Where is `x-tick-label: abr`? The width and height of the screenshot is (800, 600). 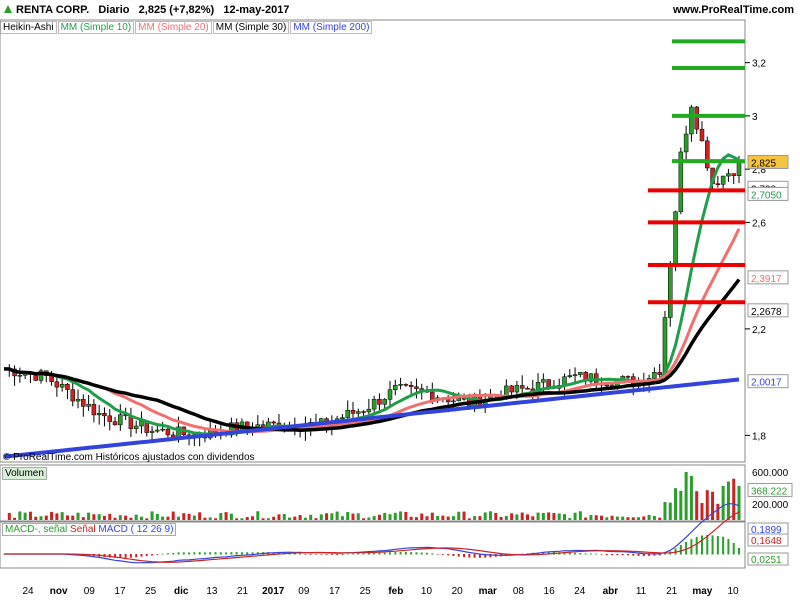
x-tick-label: abr is located at coordinates (611, 591).